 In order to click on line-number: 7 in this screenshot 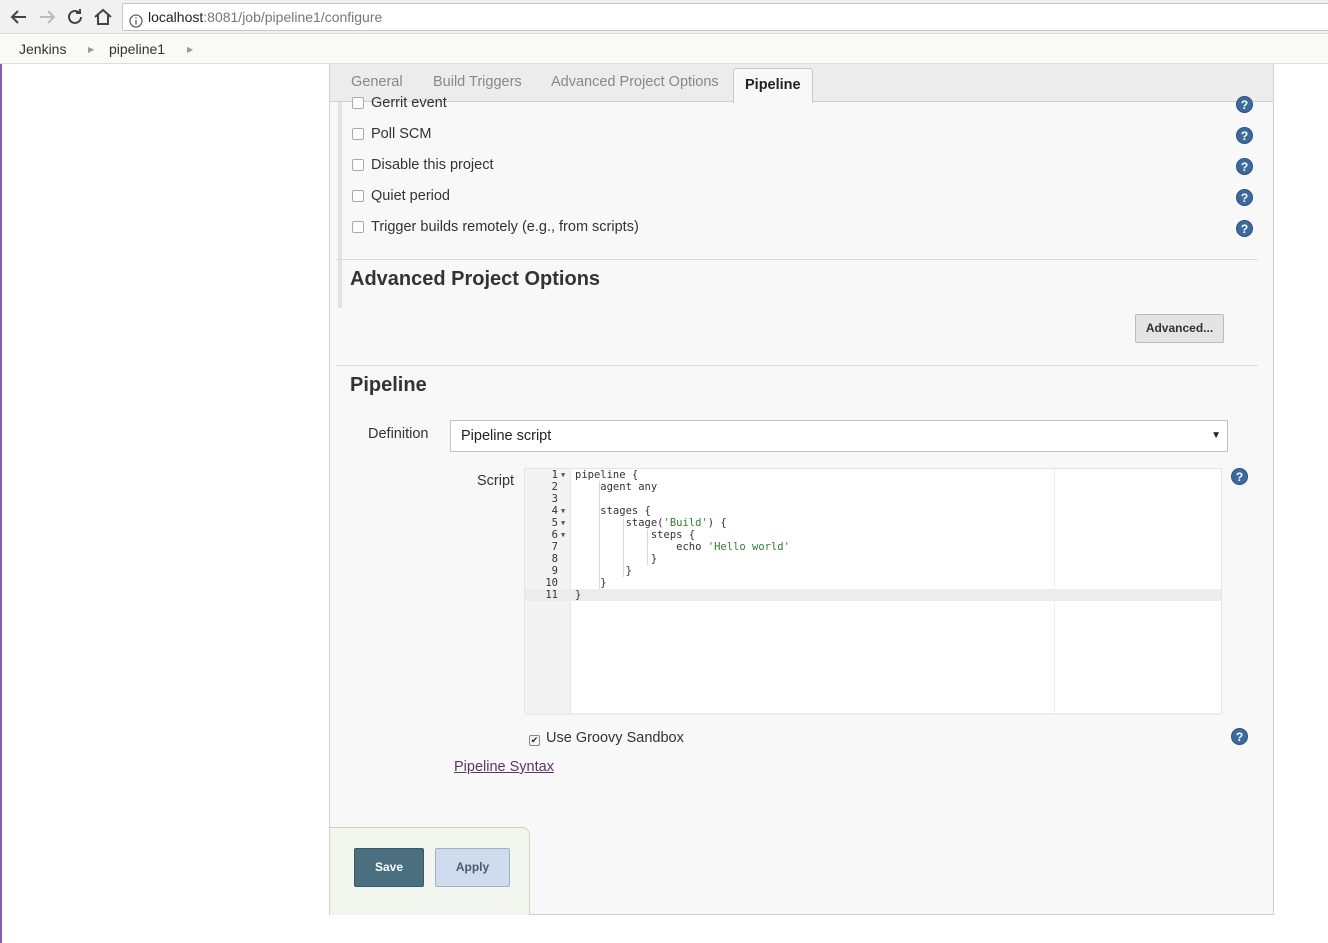, I will do `click(554, 547)`.